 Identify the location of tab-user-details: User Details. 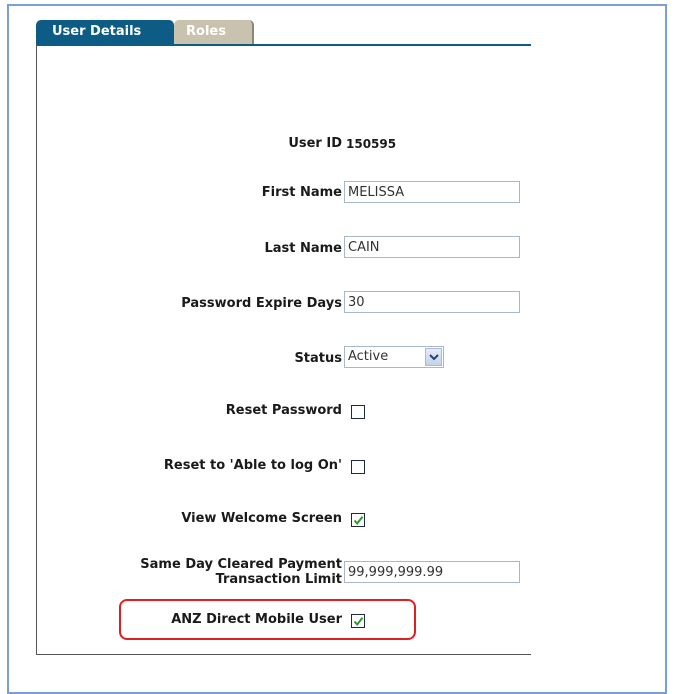
(105, 32).